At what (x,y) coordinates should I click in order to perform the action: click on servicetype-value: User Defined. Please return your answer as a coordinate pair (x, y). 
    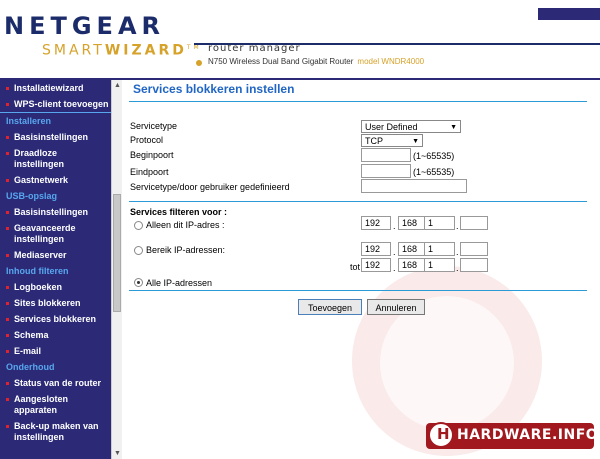
    Looking at the image, I should click on (391, 127).